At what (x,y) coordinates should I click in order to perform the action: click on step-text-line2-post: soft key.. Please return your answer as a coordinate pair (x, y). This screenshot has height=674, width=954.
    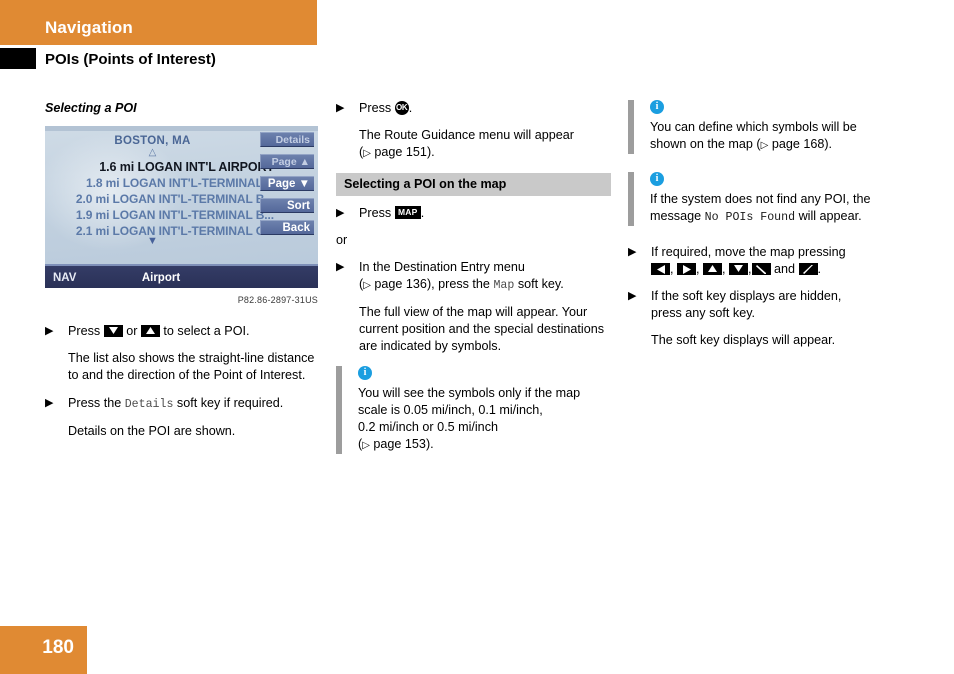
    Looking at the image, I should click on (540, 284).